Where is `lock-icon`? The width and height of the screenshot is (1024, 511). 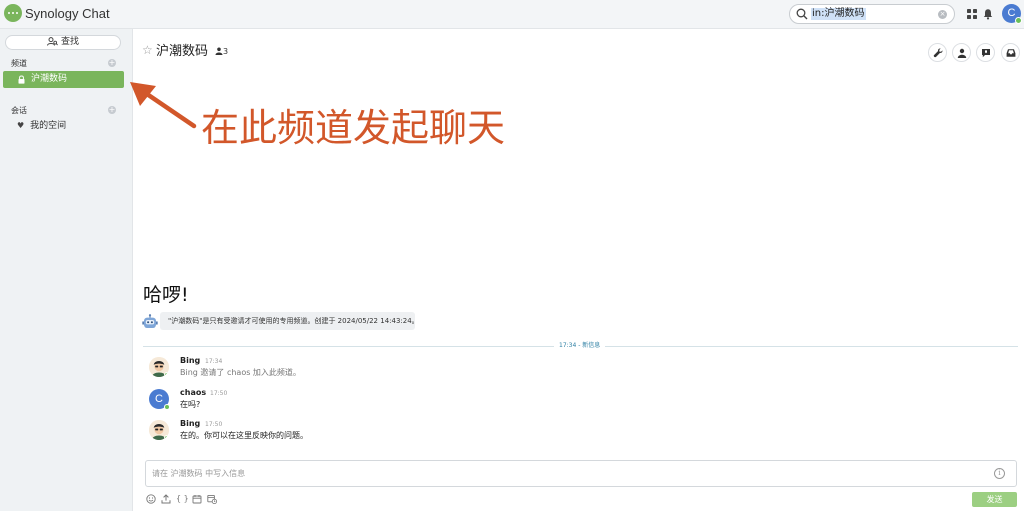 lock-icon is located at coordinates (21, 79).